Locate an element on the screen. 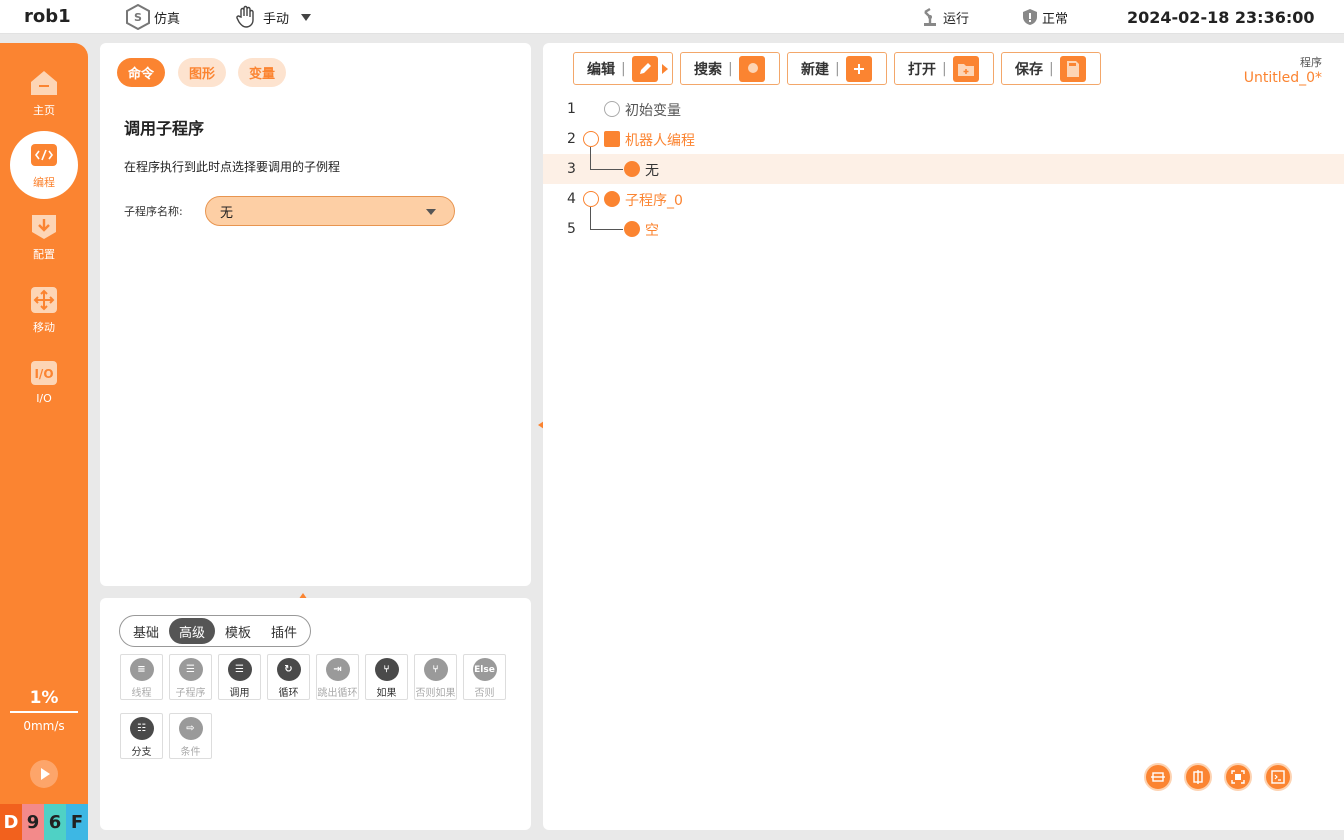 The image size is (1344, 840). status-badge: 9 is located at coordinates (33, 822).